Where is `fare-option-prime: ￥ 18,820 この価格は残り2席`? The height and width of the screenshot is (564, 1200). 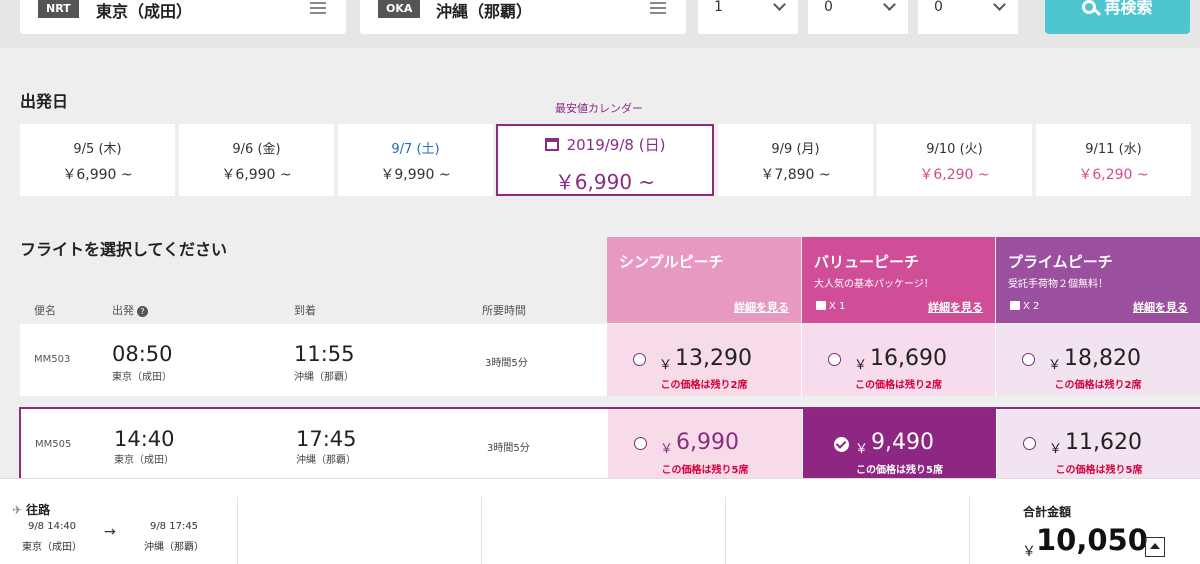 fare-option-prime: ￥ 18,820 この価格は残り2席 is located at coordinates (1098, 360).